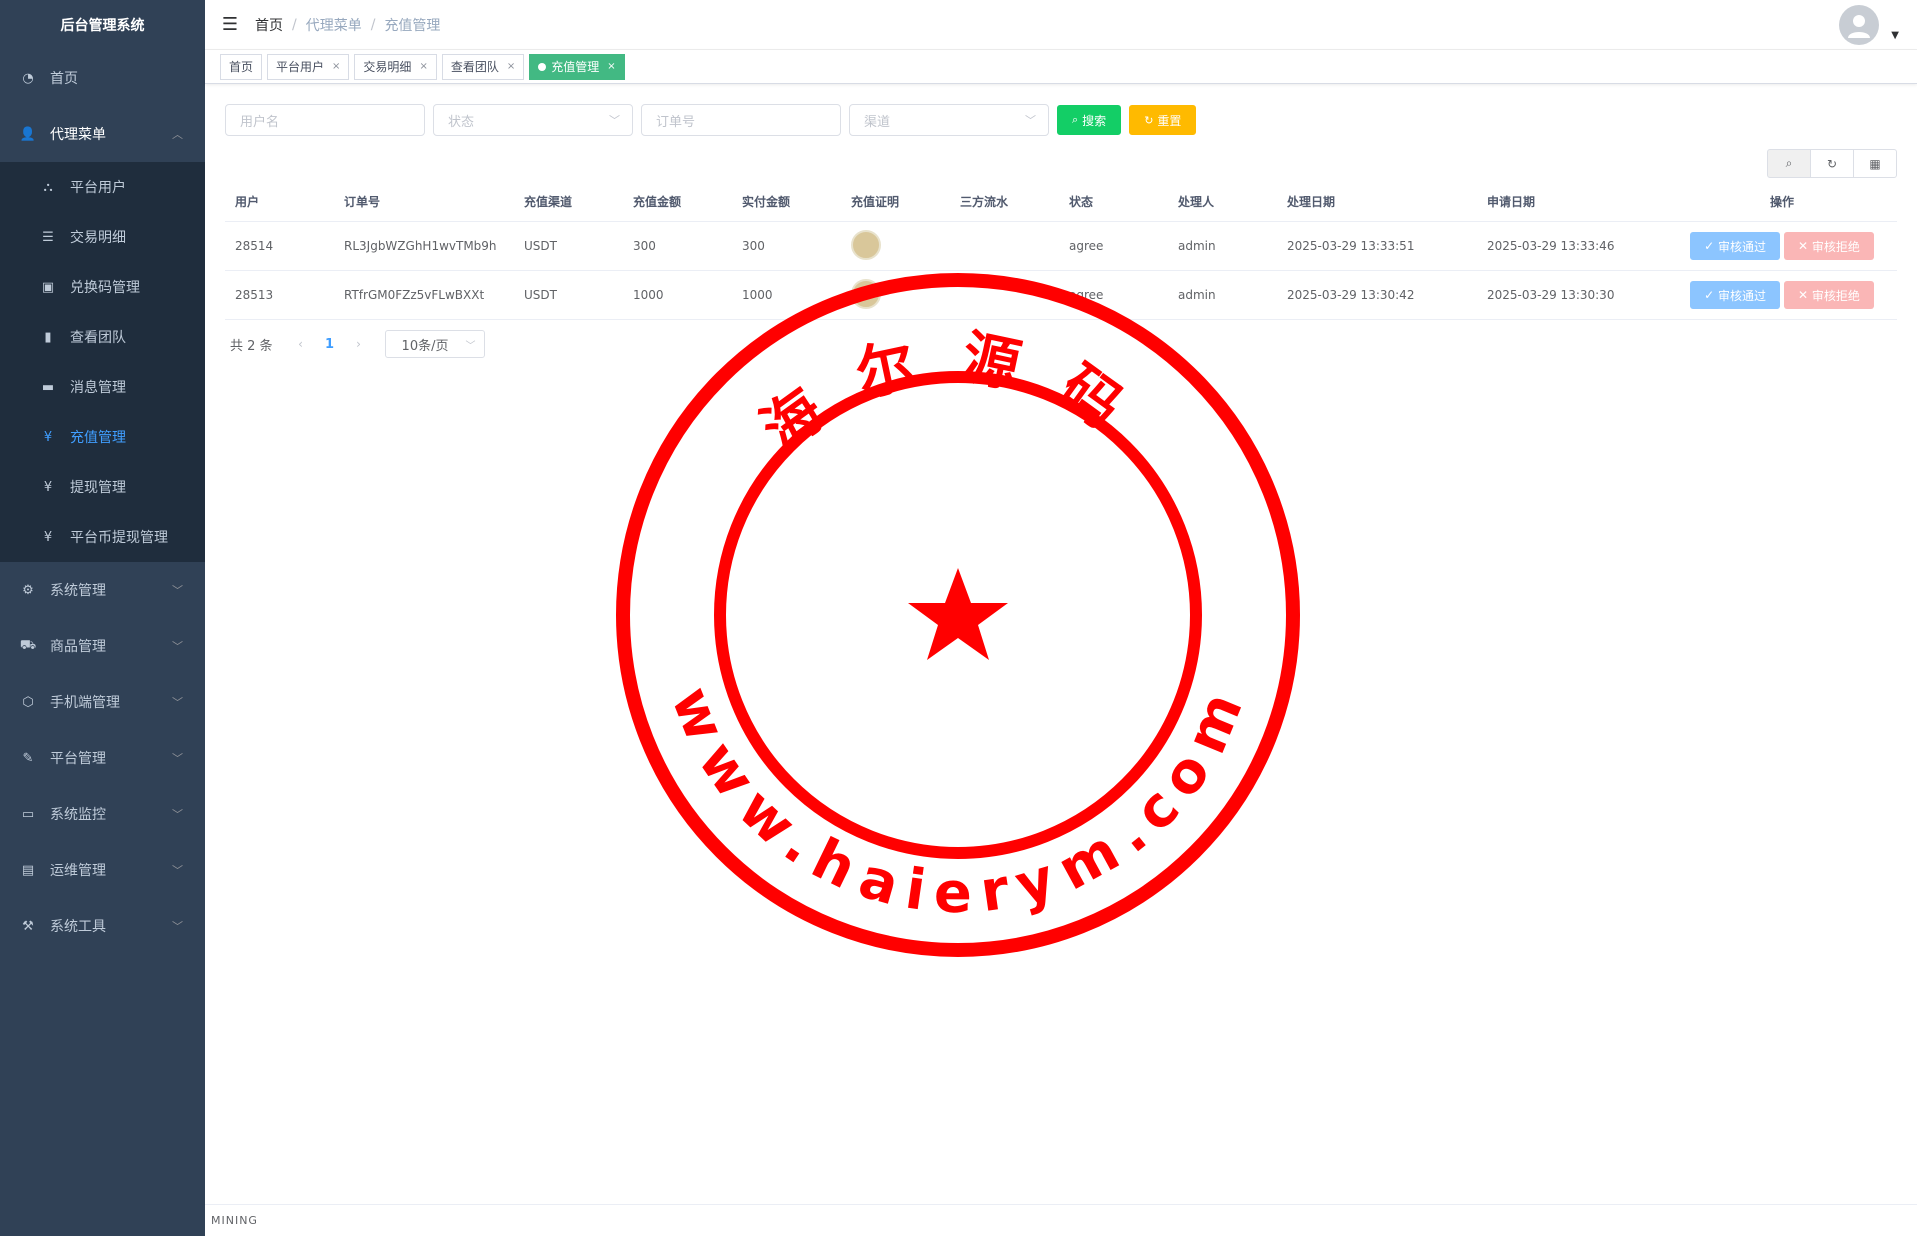  I want to click on tools-icon: ✎, so click(28, 758).